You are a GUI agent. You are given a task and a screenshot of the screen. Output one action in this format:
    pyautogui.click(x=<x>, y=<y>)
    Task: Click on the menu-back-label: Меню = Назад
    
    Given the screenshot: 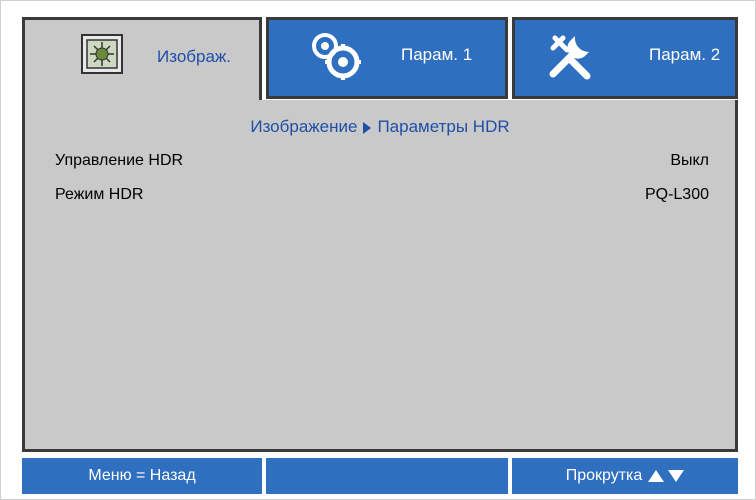 What is the action you would take?
    pyautogui.click(x=142, y=475)
    